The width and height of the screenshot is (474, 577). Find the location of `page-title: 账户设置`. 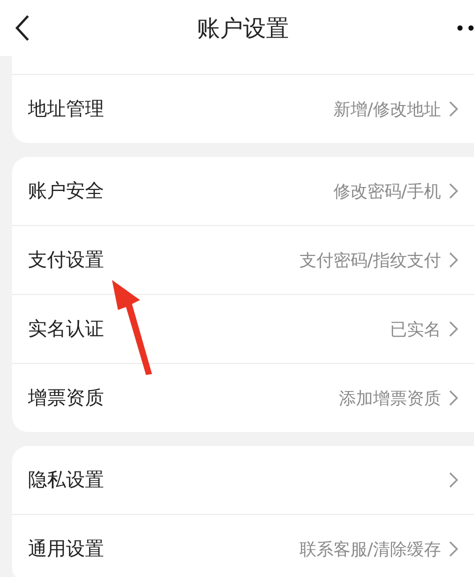

page-title: 账户设置 is located at coordinates (243, 29).